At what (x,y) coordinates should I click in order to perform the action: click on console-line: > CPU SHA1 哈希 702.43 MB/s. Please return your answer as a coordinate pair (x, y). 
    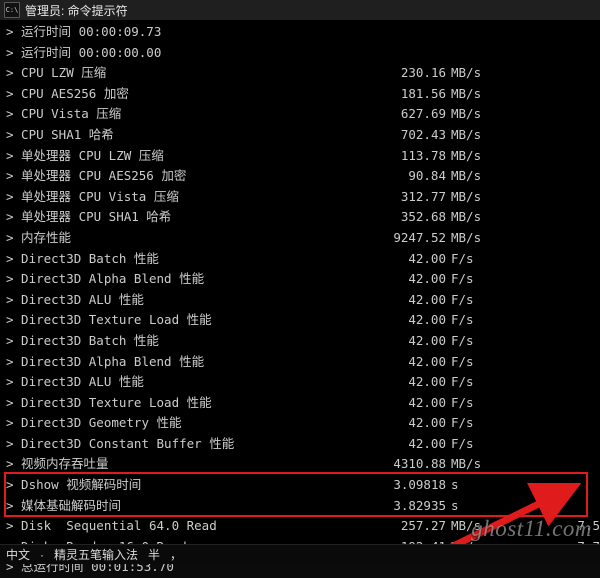
    Looking at the image, I should click on (300, 135).